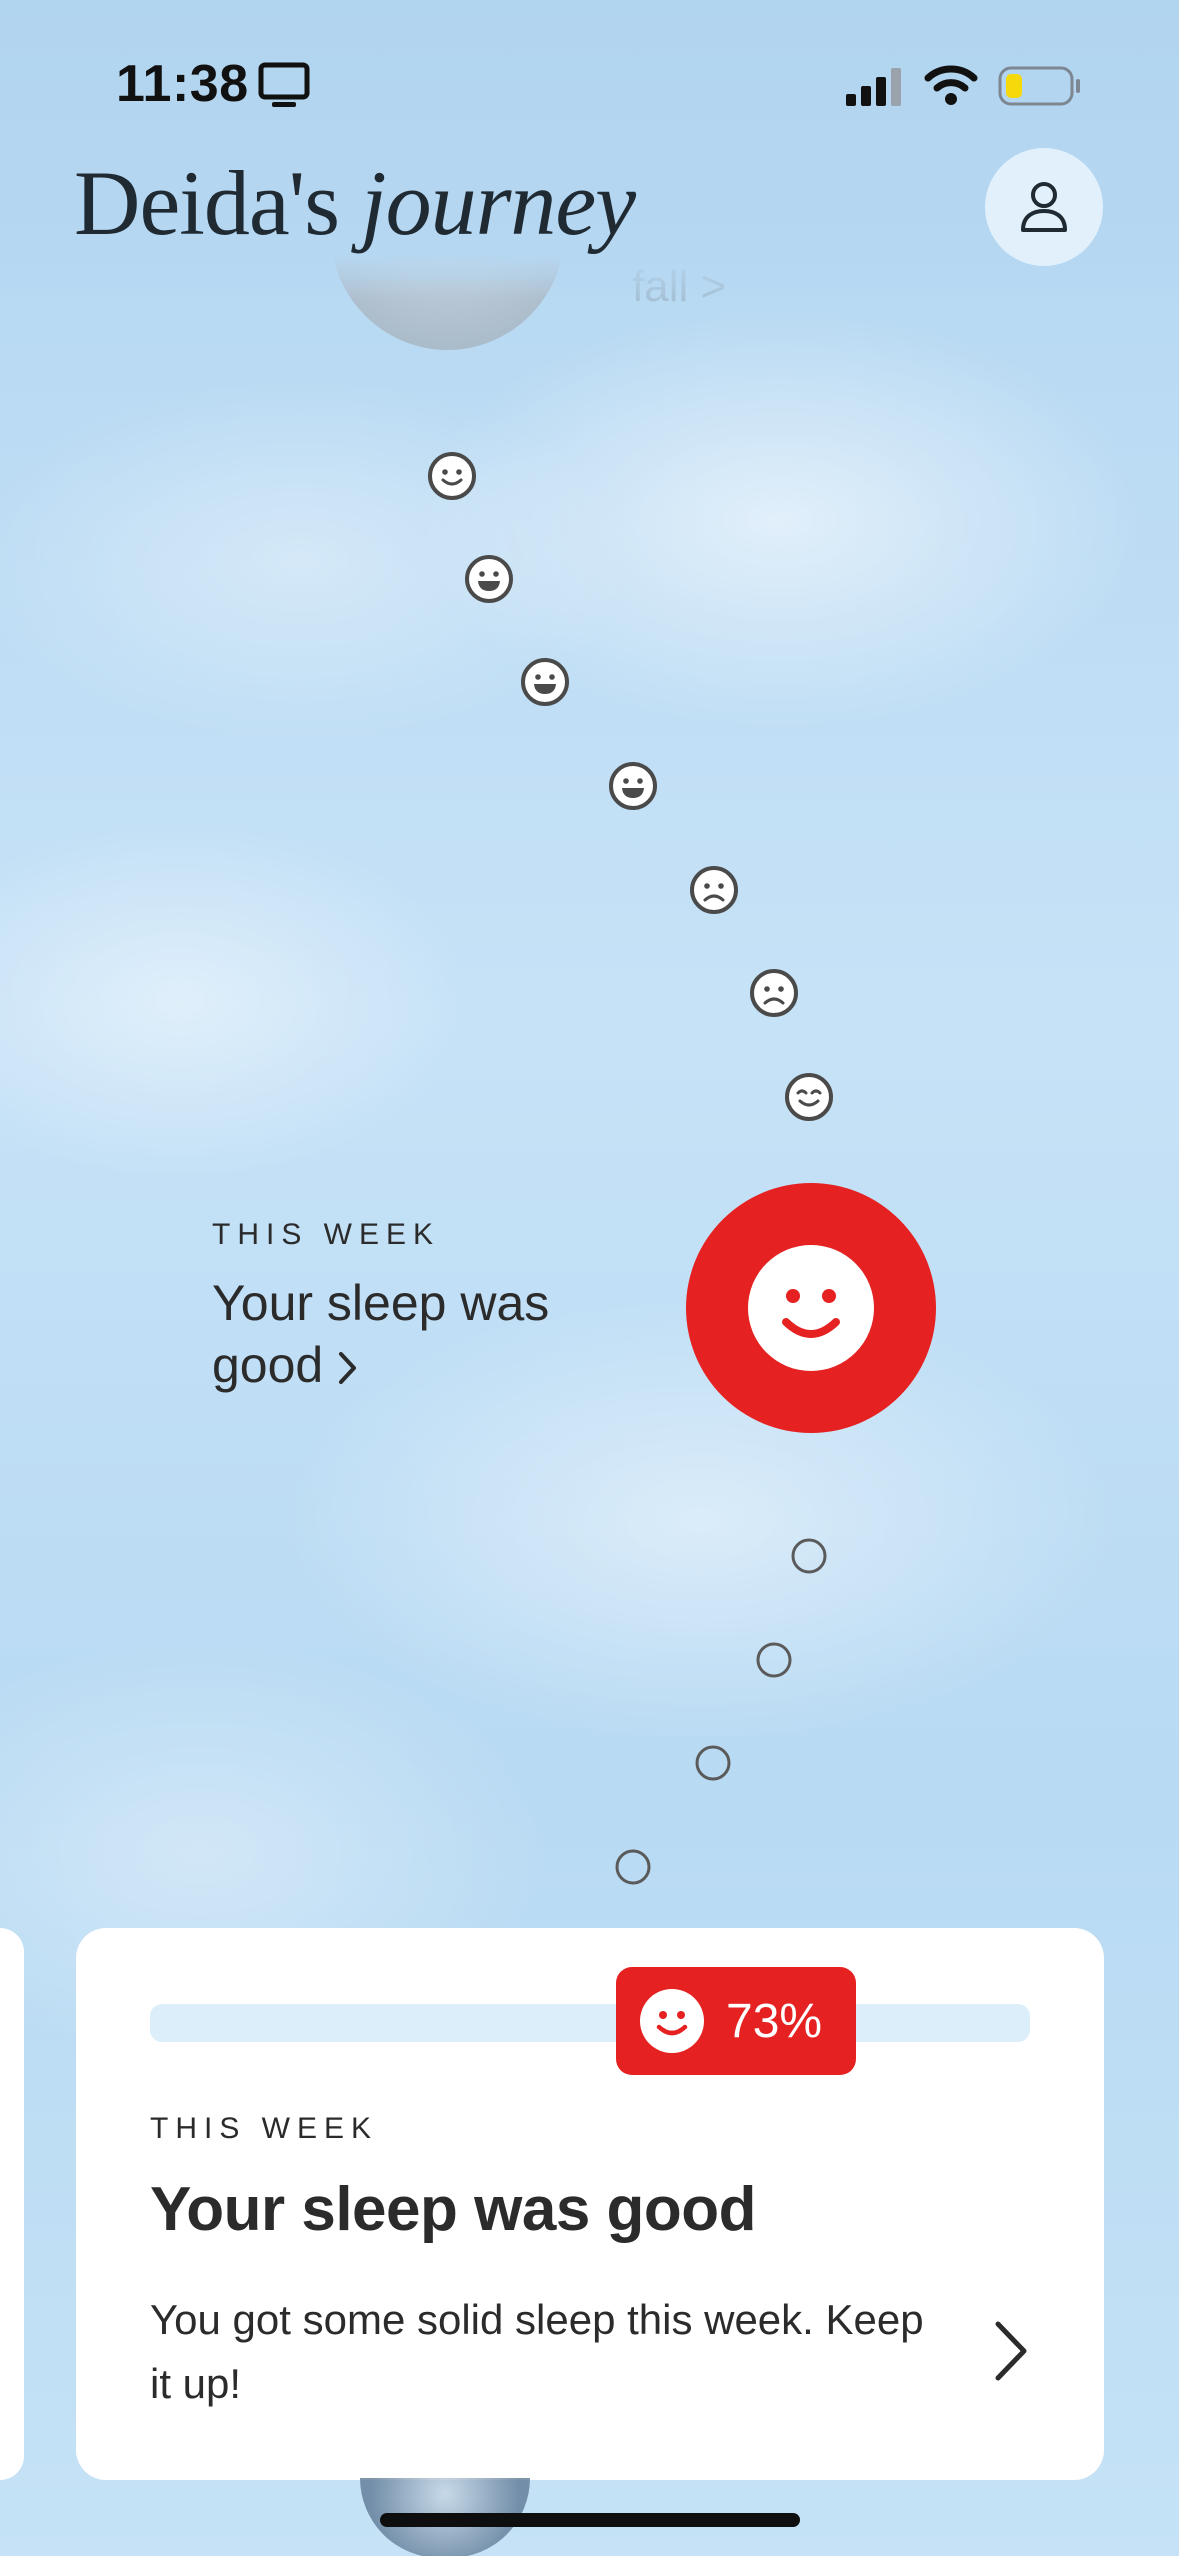 This screenshot has width=1179, height=2556. I want to click on current-week-mood-button, so click(811, 1308).